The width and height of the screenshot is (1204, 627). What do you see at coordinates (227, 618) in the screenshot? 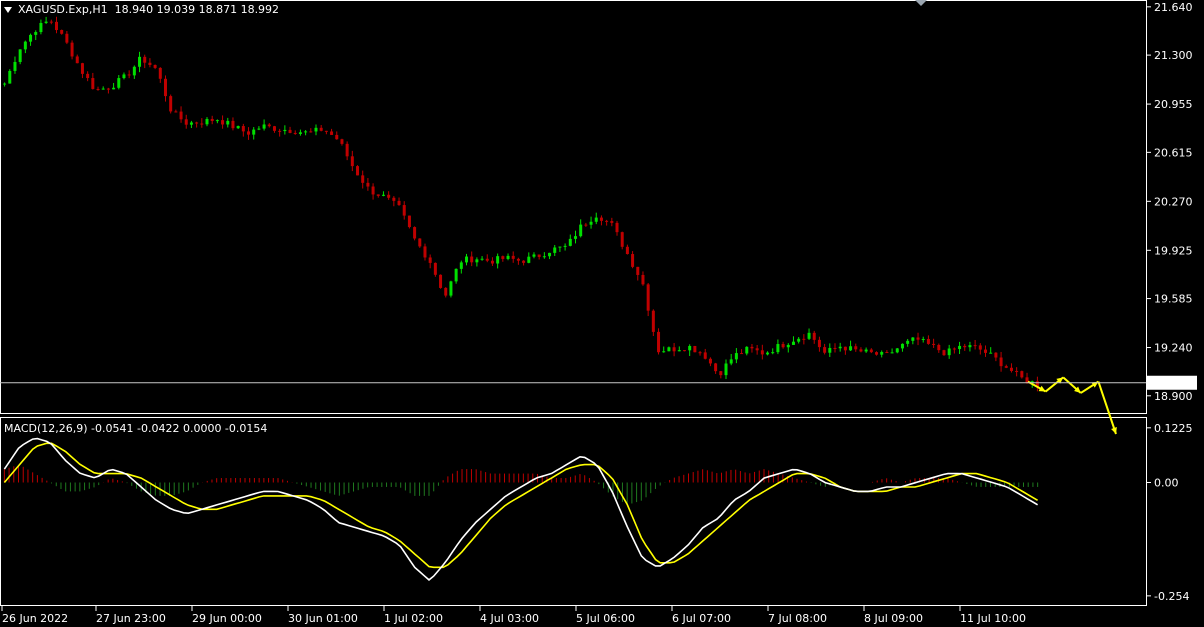
I see `time-tick-label: 29 Jun 00:00` at bounding box center [227, 618].